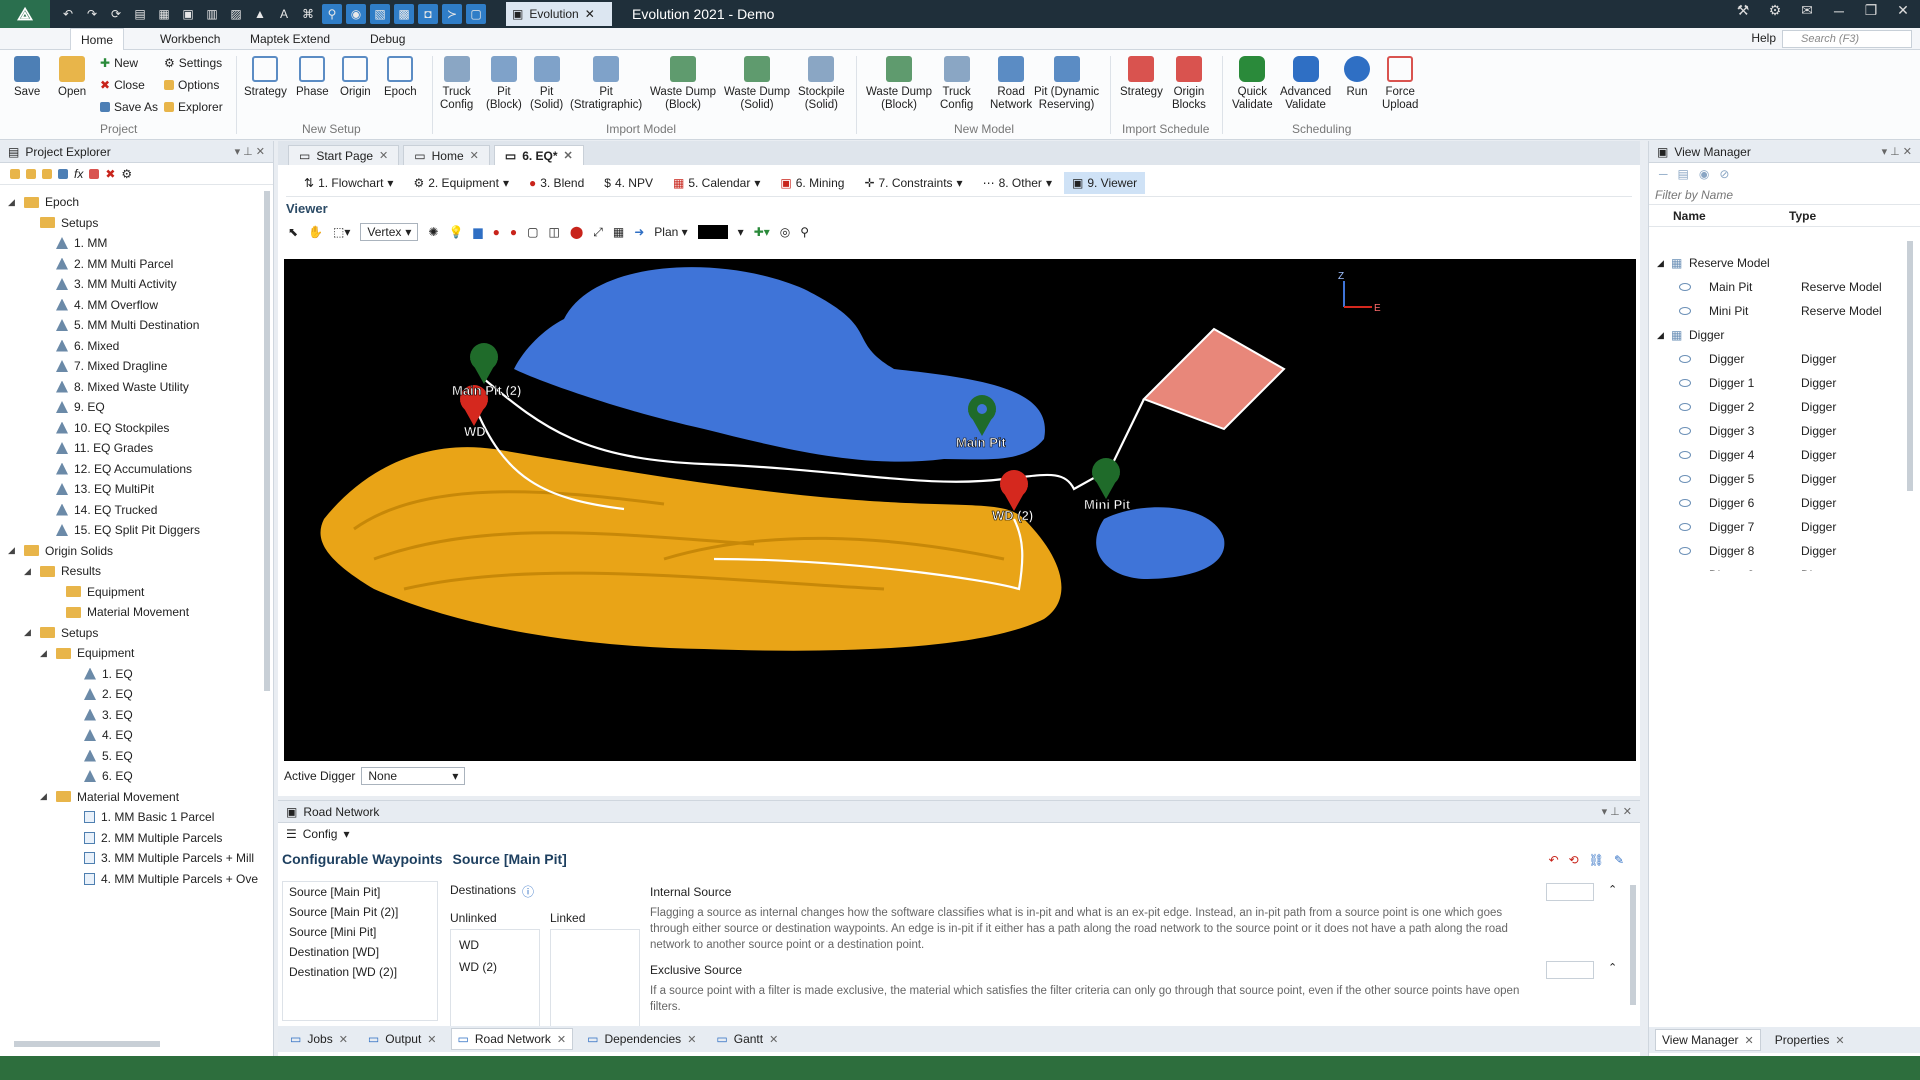  What do you see at coordinates (341, 232) in the screenshot?
I see `marquee-icon: ⬚▾` at bounding box center [341, 232].